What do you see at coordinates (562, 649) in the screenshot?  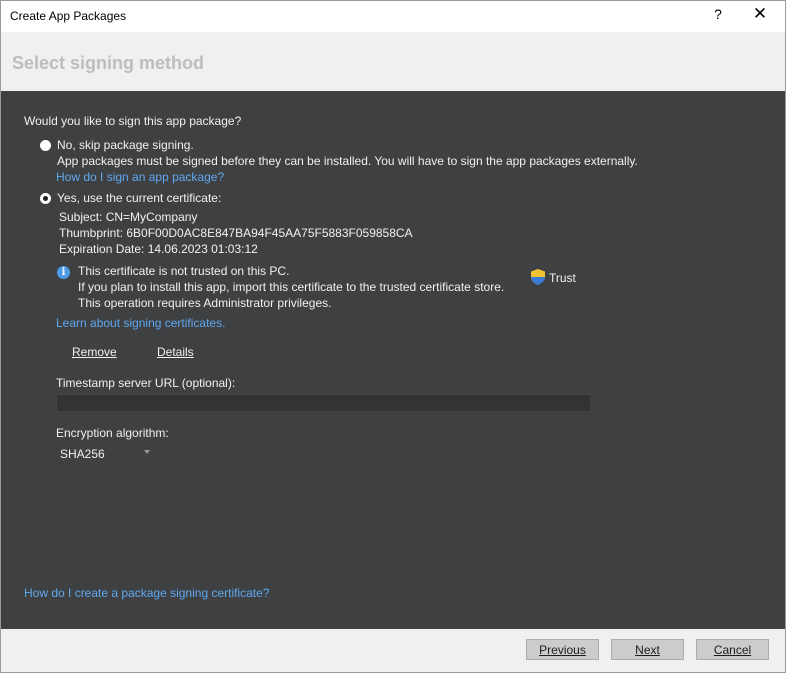 I see `previous-button: Previous` at bounding box center [562, 649].